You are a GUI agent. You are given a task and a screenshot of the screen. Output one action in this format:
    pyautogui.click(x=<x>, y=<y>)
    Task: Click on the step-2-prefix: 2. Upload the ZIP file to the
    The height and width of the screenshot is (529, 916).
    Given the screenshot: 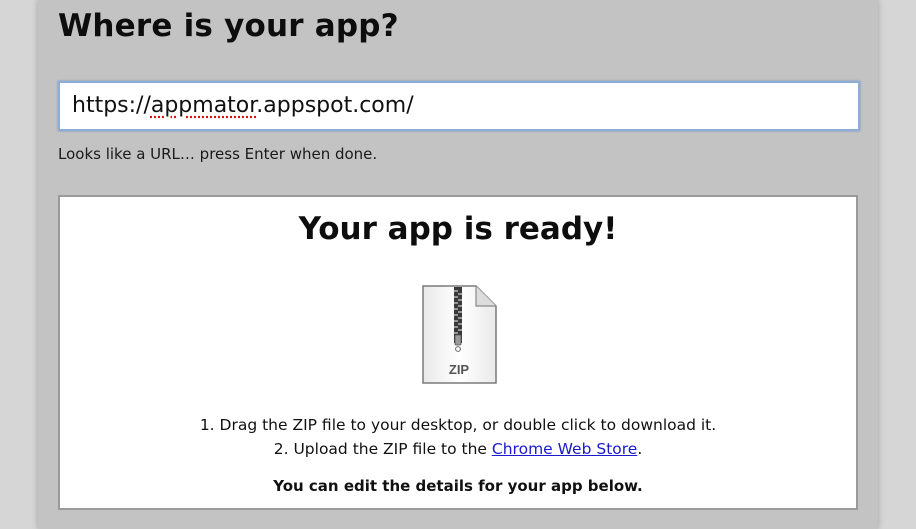 What is the action you would take?
    pyautogui.click(x=382, y=449)
    